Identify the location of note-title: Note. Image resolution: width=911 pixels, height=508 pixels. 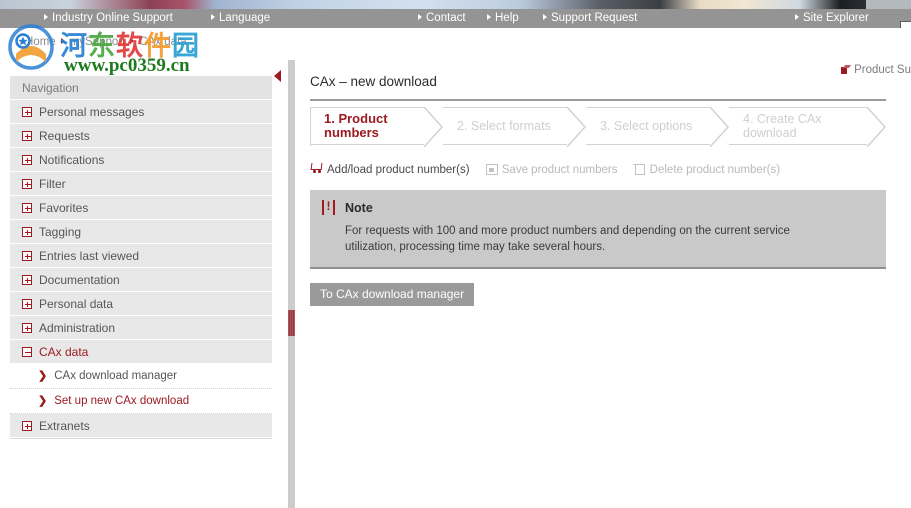
(359, 207).